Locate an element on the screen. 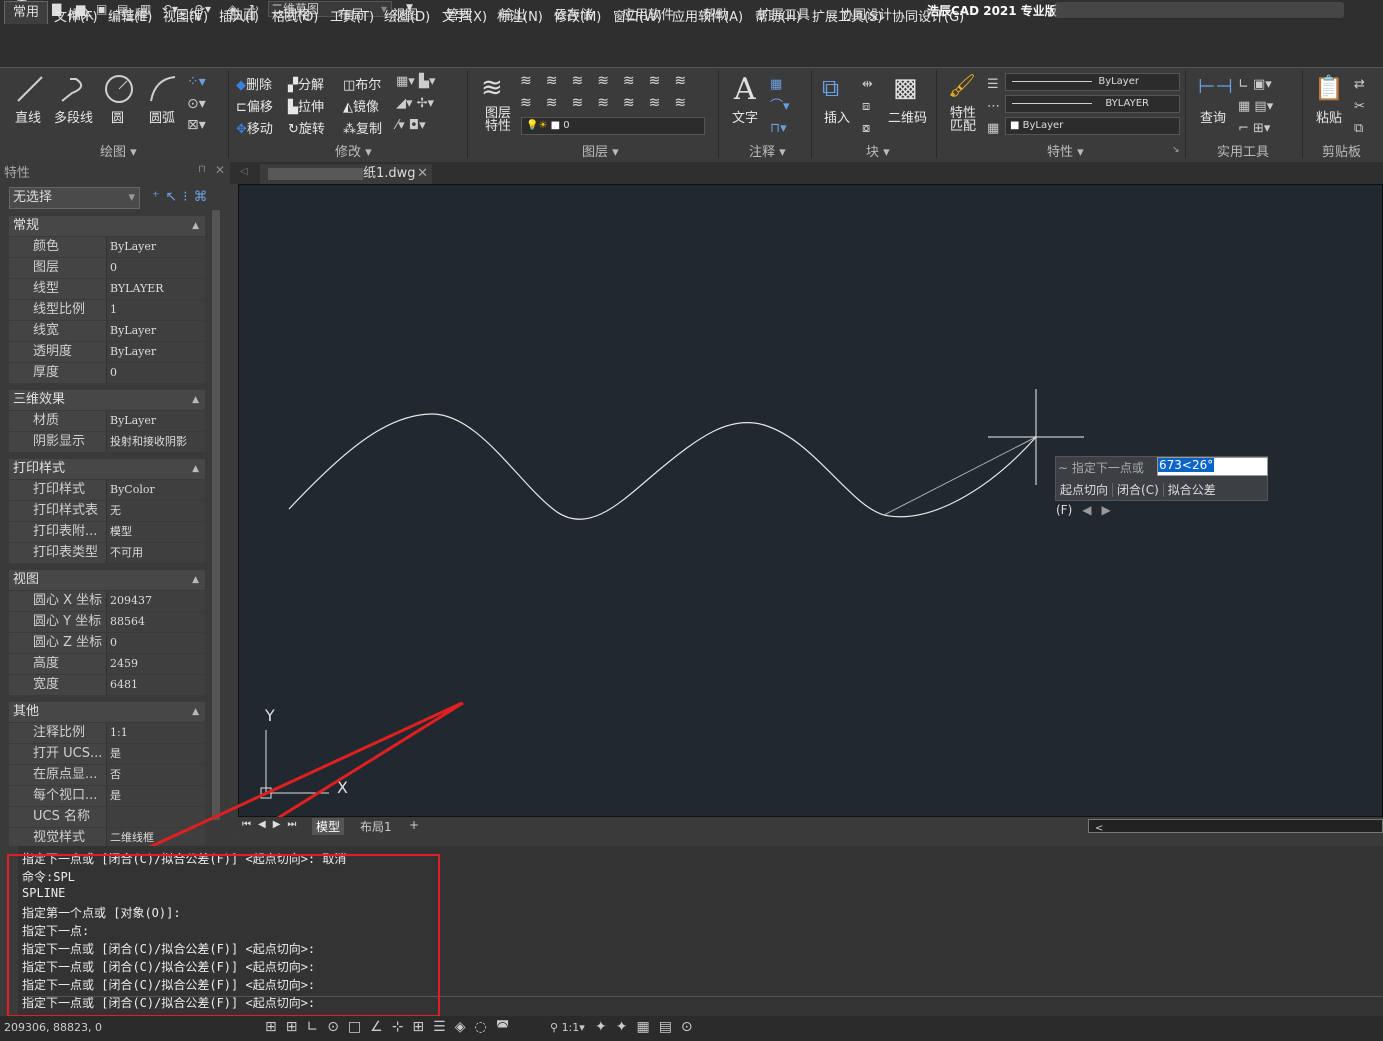 The height and width of the screenshot is (1041, 1383). explode-button: ▞分解 is located at coordinates (306, 83).